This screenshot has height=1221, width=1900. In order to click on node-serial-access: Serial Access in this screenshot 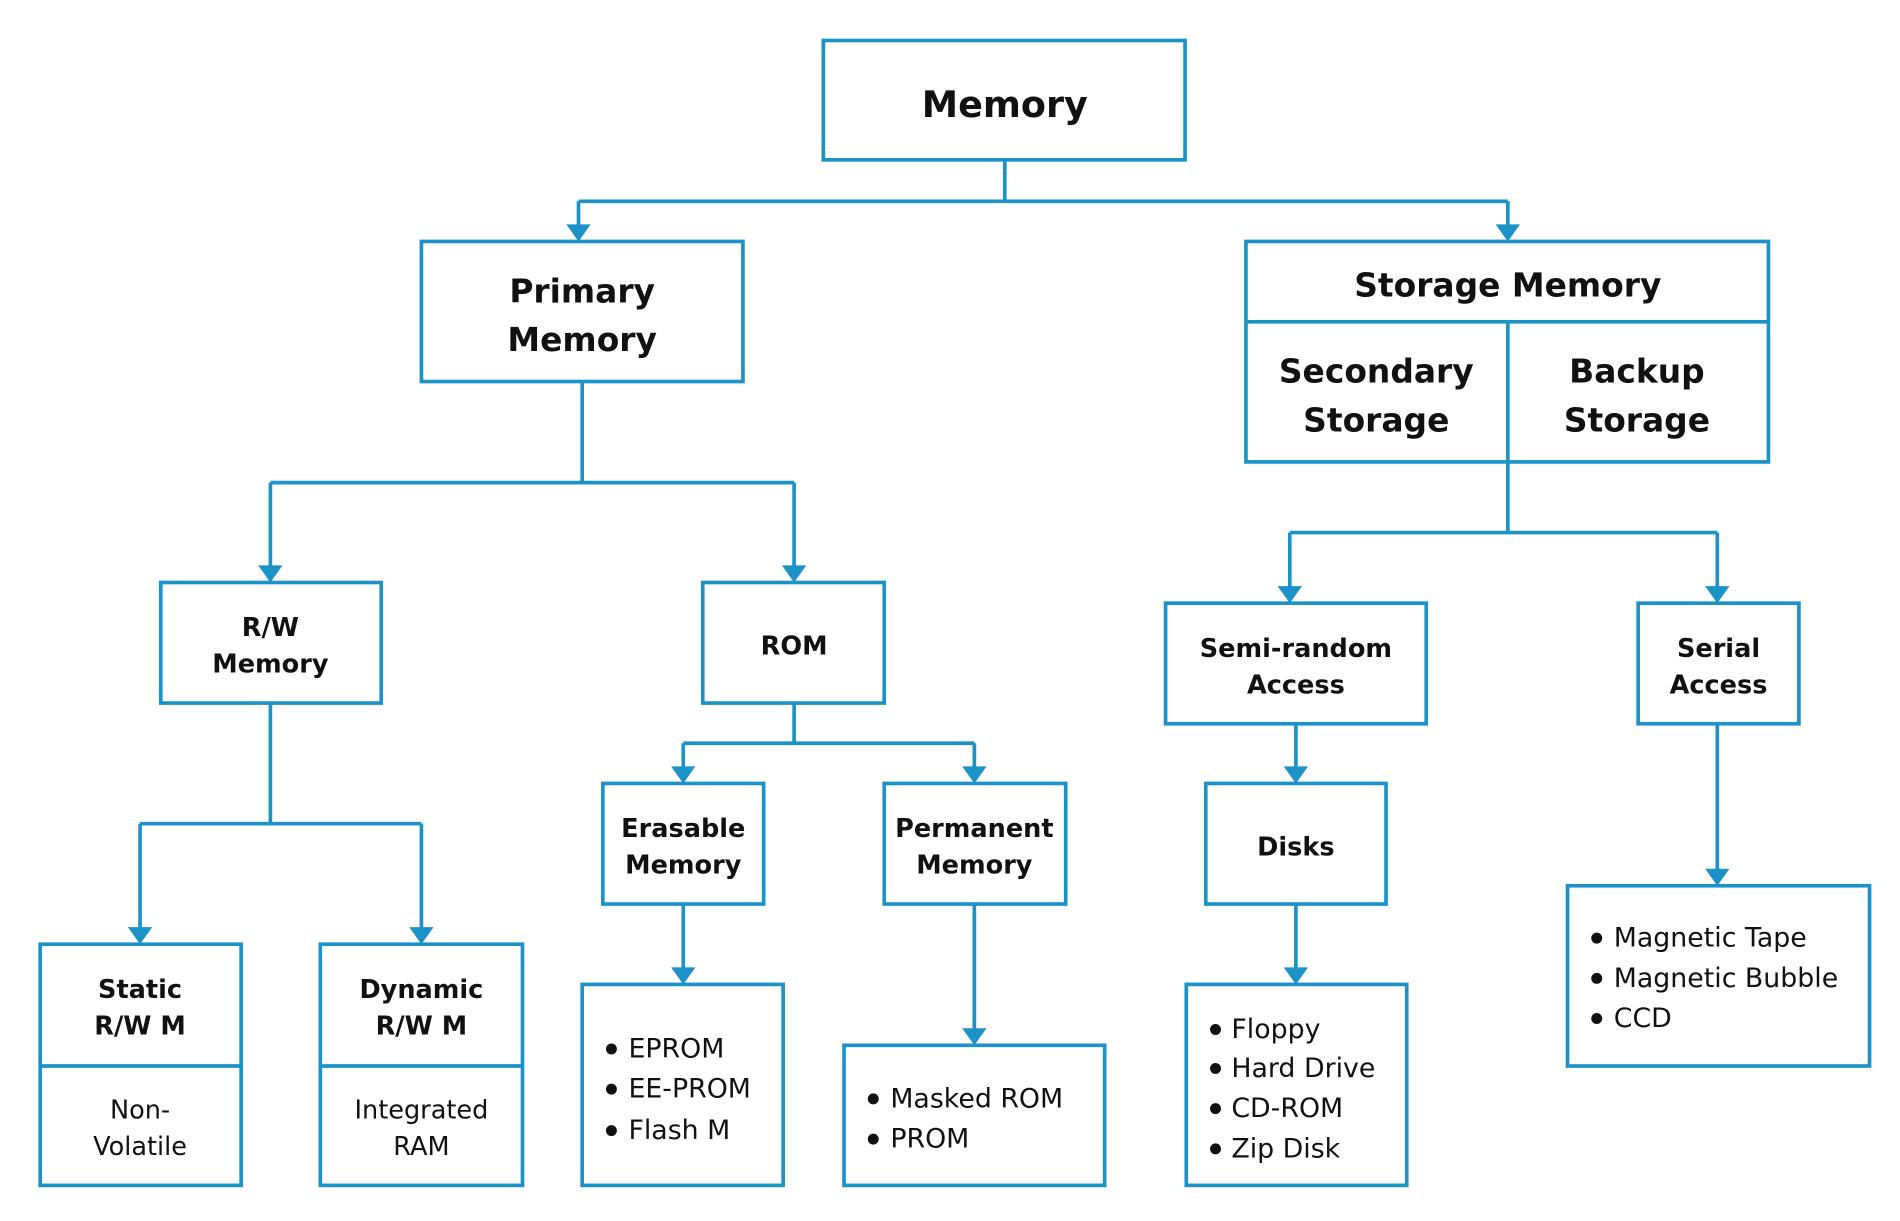, I will do `click(1718, 663)`.